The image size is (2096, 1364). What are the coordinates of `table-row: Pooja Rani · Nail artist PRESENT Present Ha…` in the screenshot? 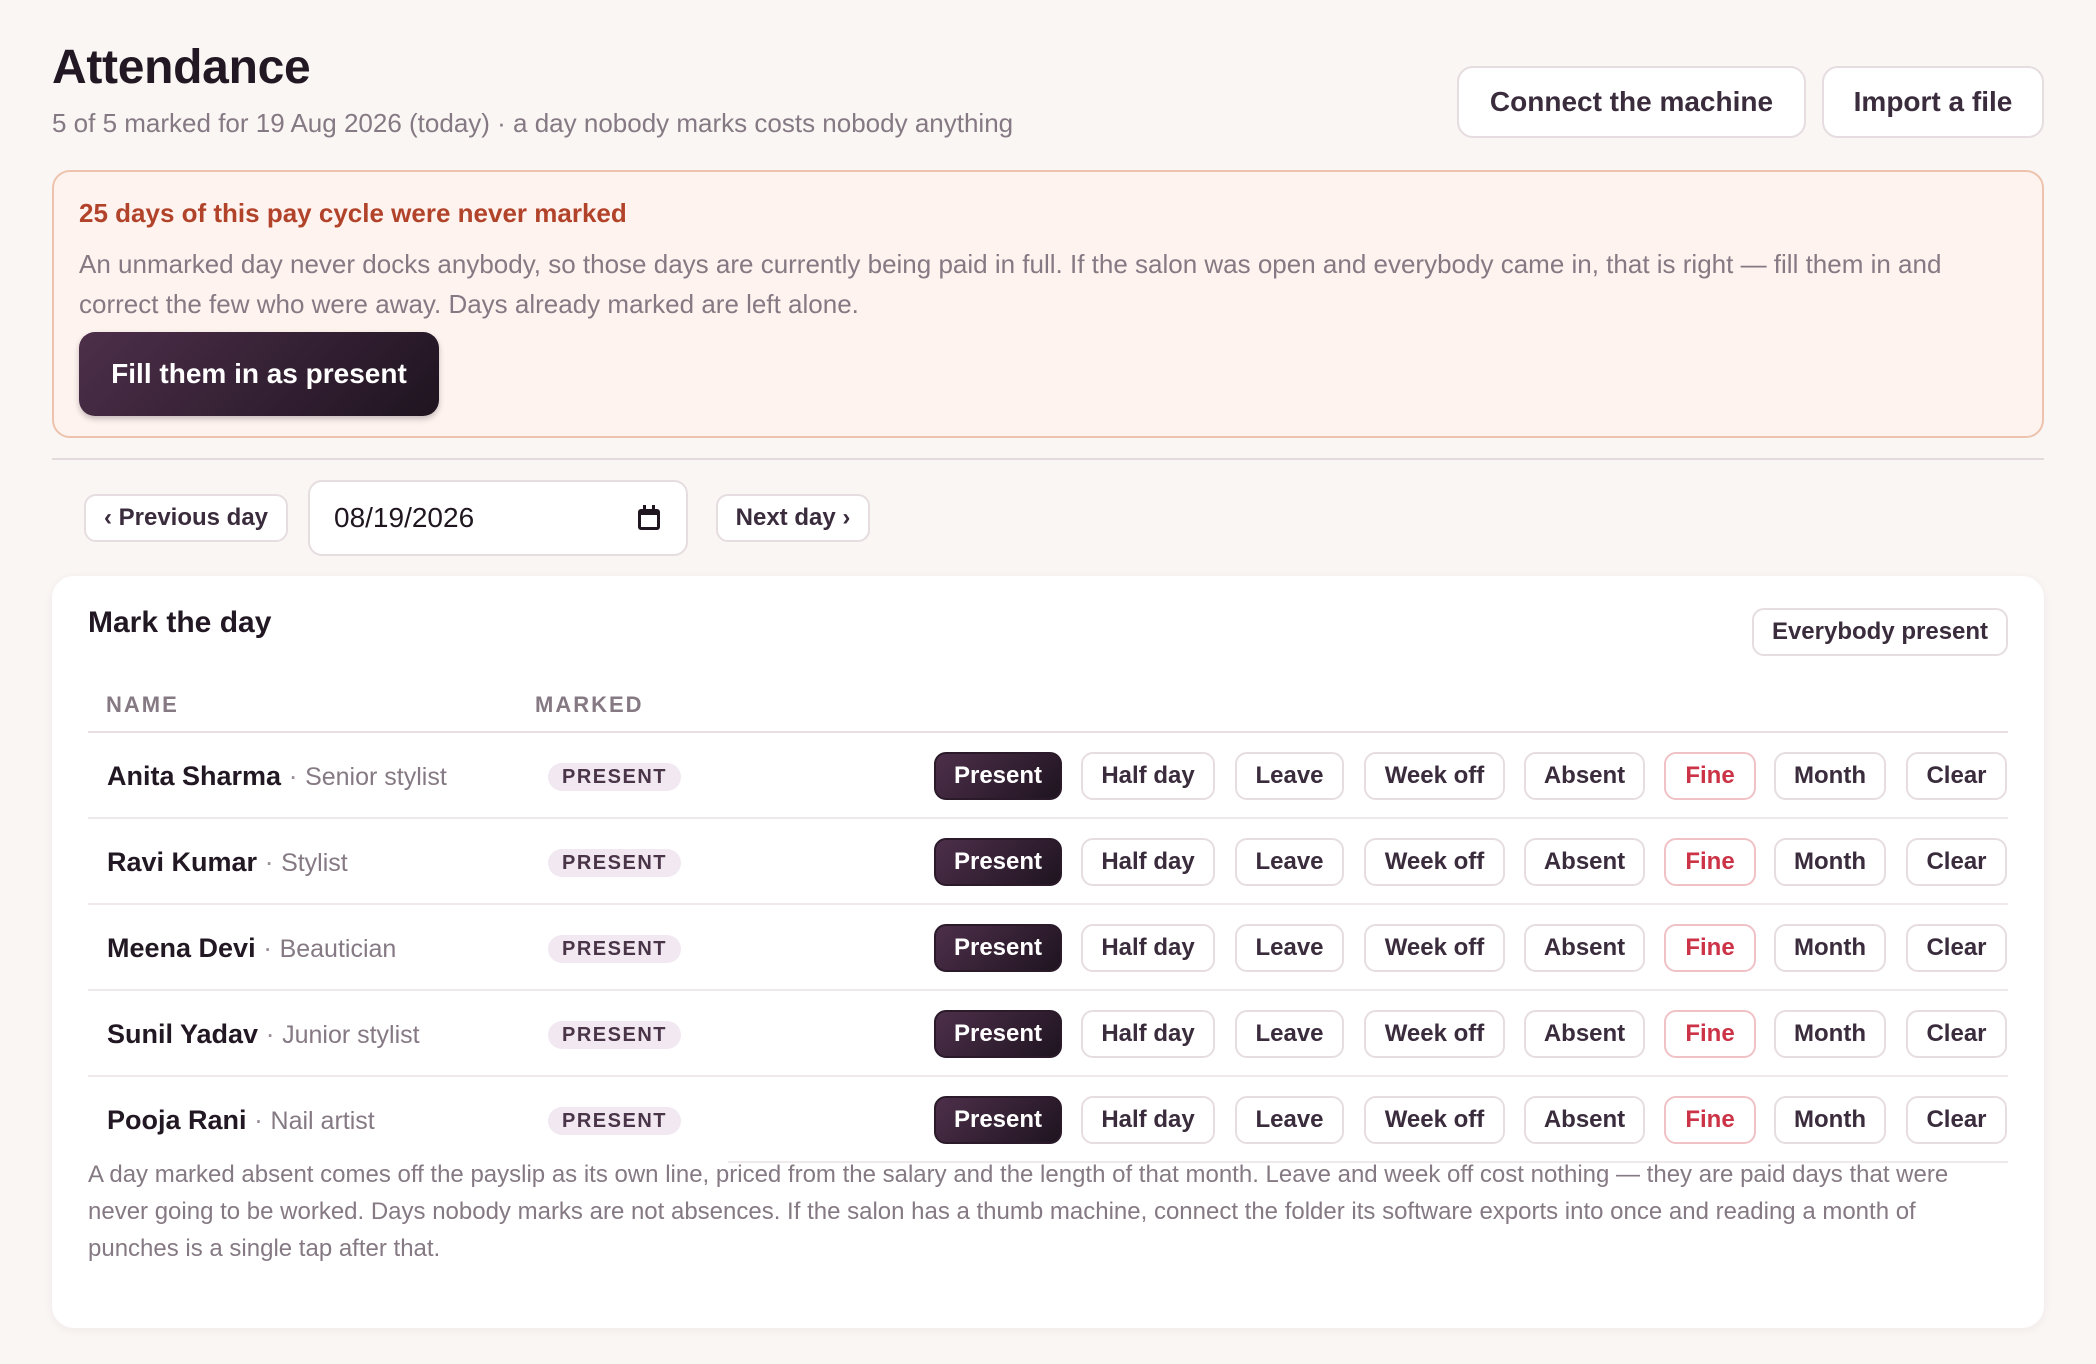 It's located at (1048, 1120).